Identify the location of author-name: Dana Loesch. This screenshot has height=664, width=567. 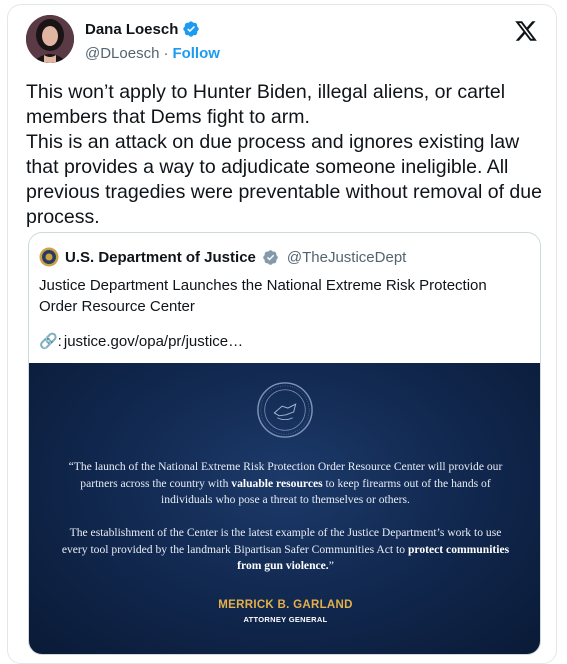
(131, 29).